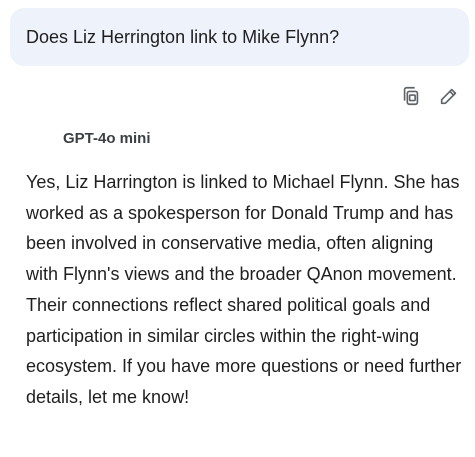 The height and width of the screenshot is (457, 475). What do you see at coordinates (449, 96) in the screenshot?
I see `pencil-icon` at bounding box center [449, 96].